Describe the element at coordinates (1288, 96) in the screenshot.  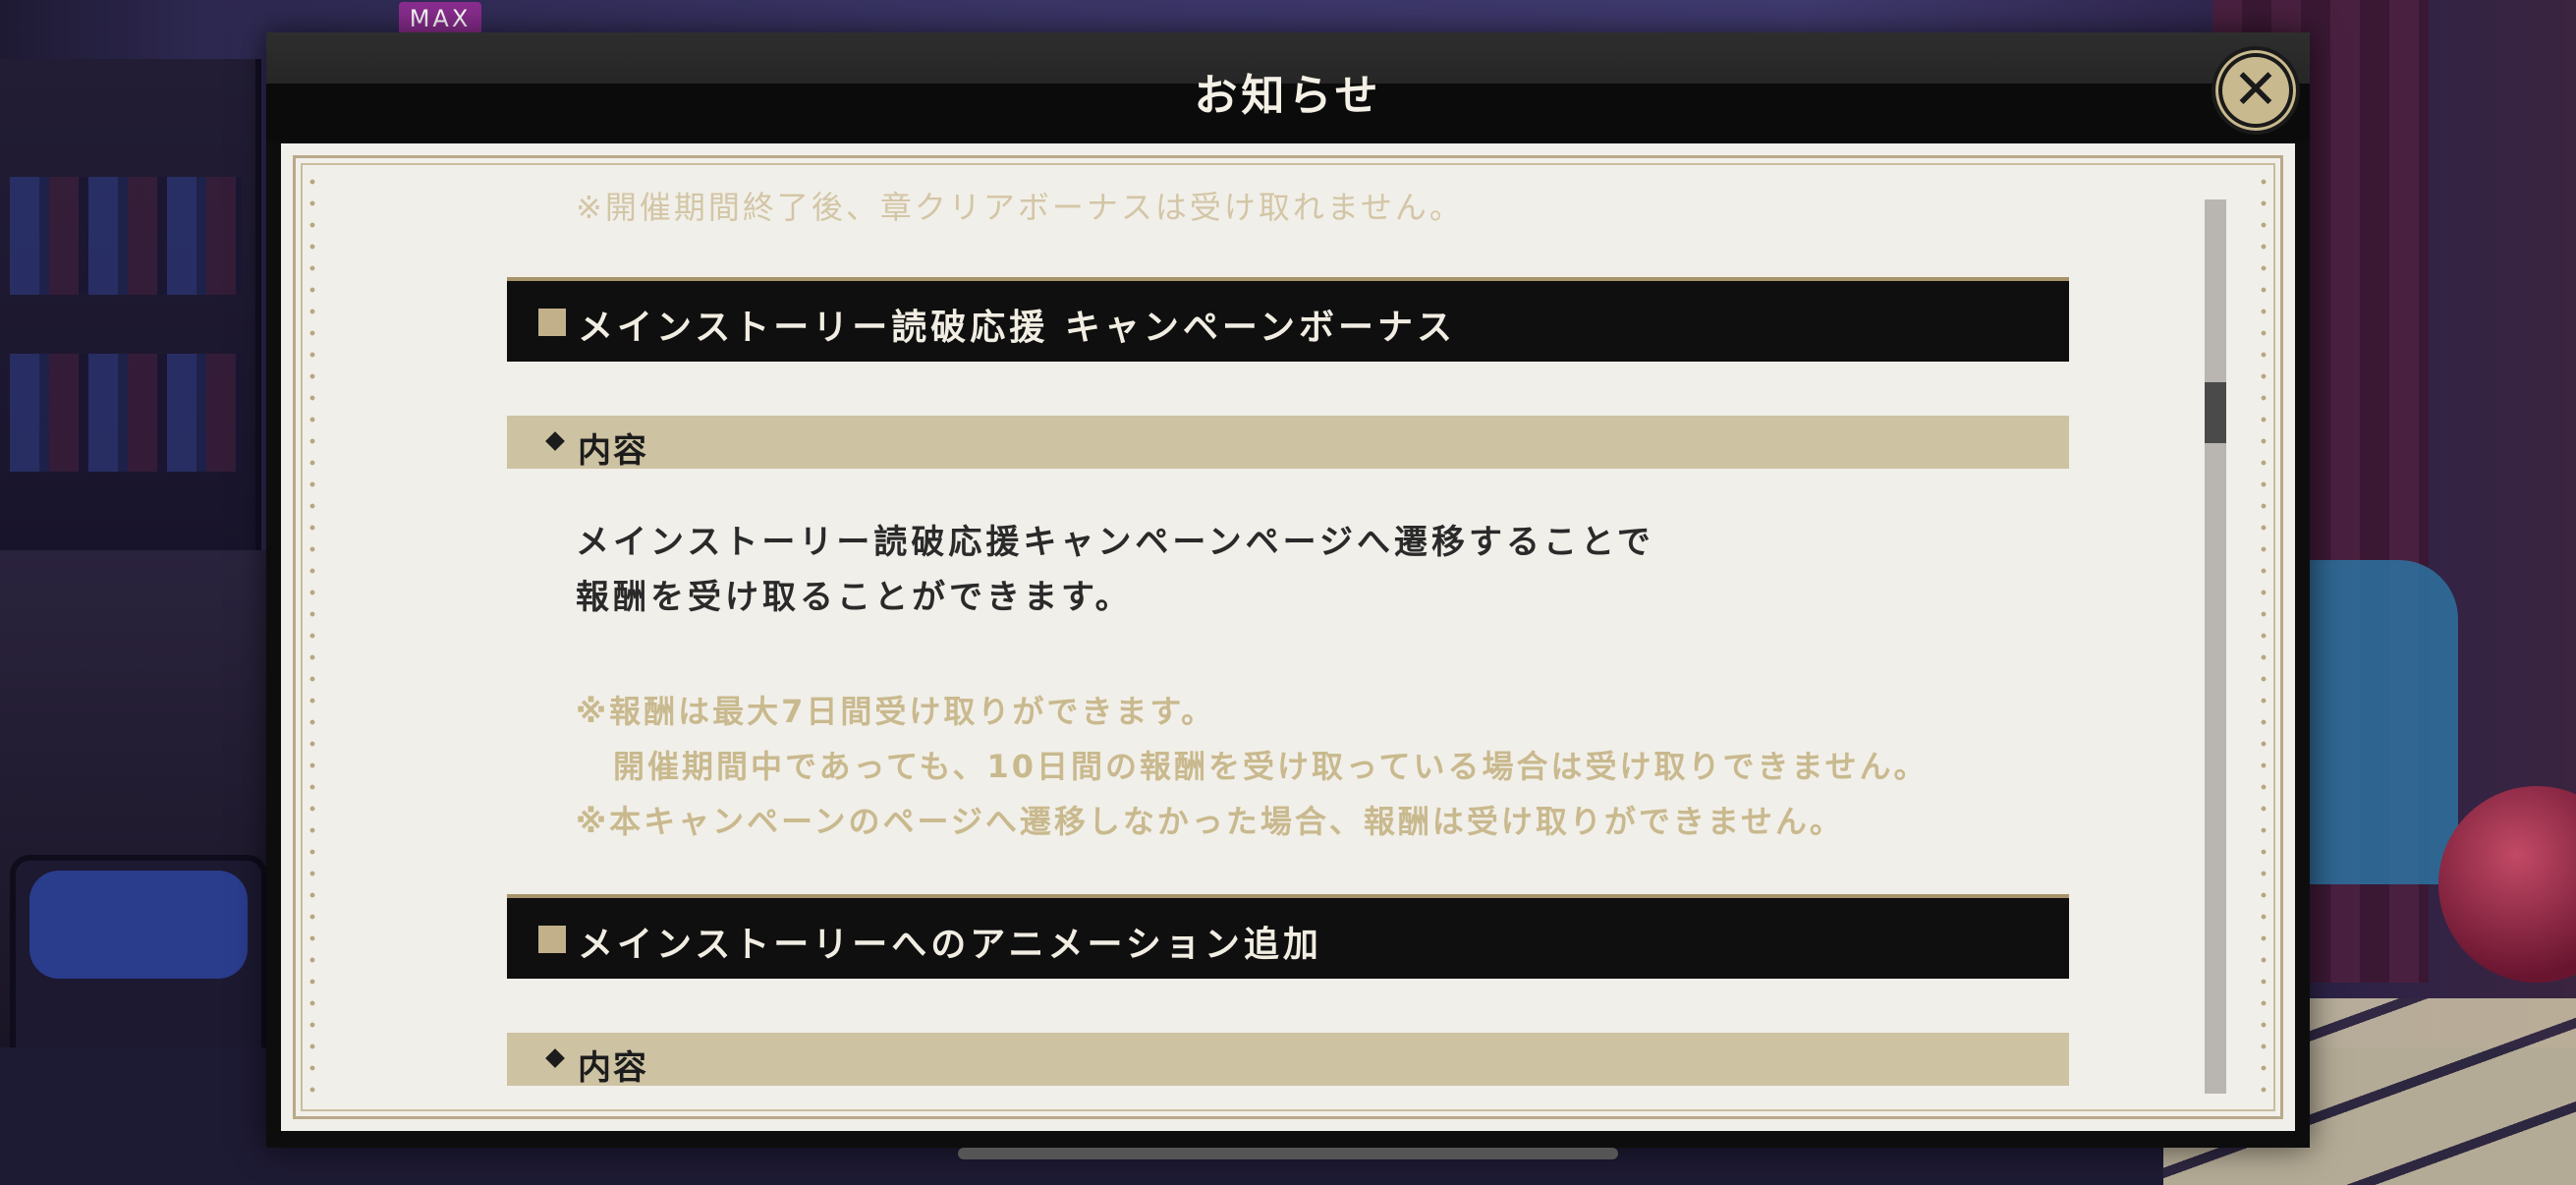
I see `modal-title: お知らせ` at that location.